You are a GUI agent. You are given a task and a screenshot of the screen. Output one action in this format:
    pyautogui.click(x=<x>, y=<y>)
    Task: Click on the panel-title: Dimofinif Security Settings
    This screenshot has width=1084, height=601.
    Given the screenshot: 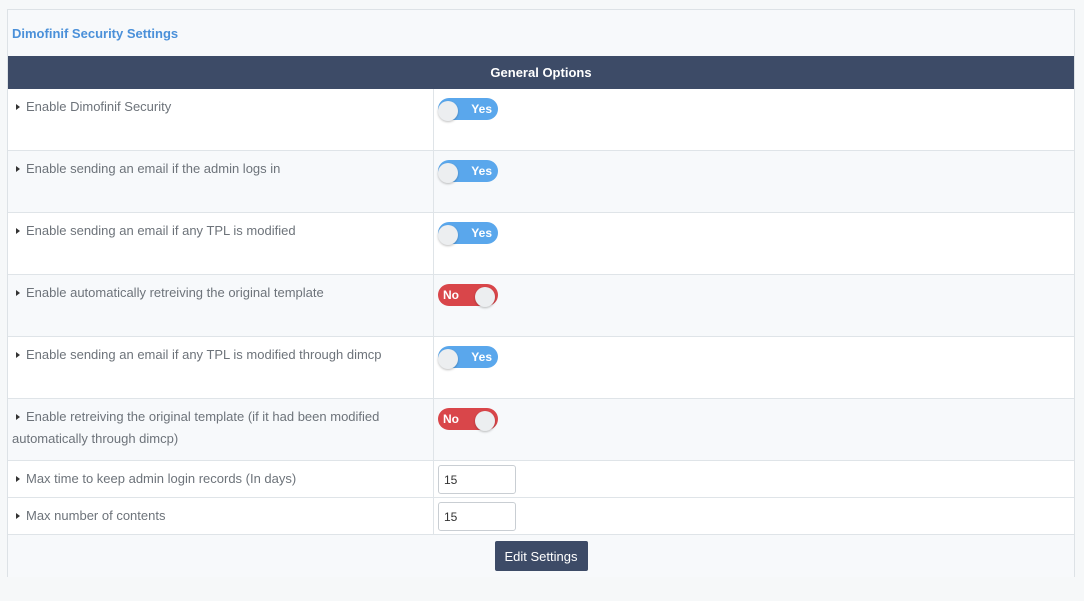 What is the action you would take?
    pyautogui.click(x=541, y=33)
    